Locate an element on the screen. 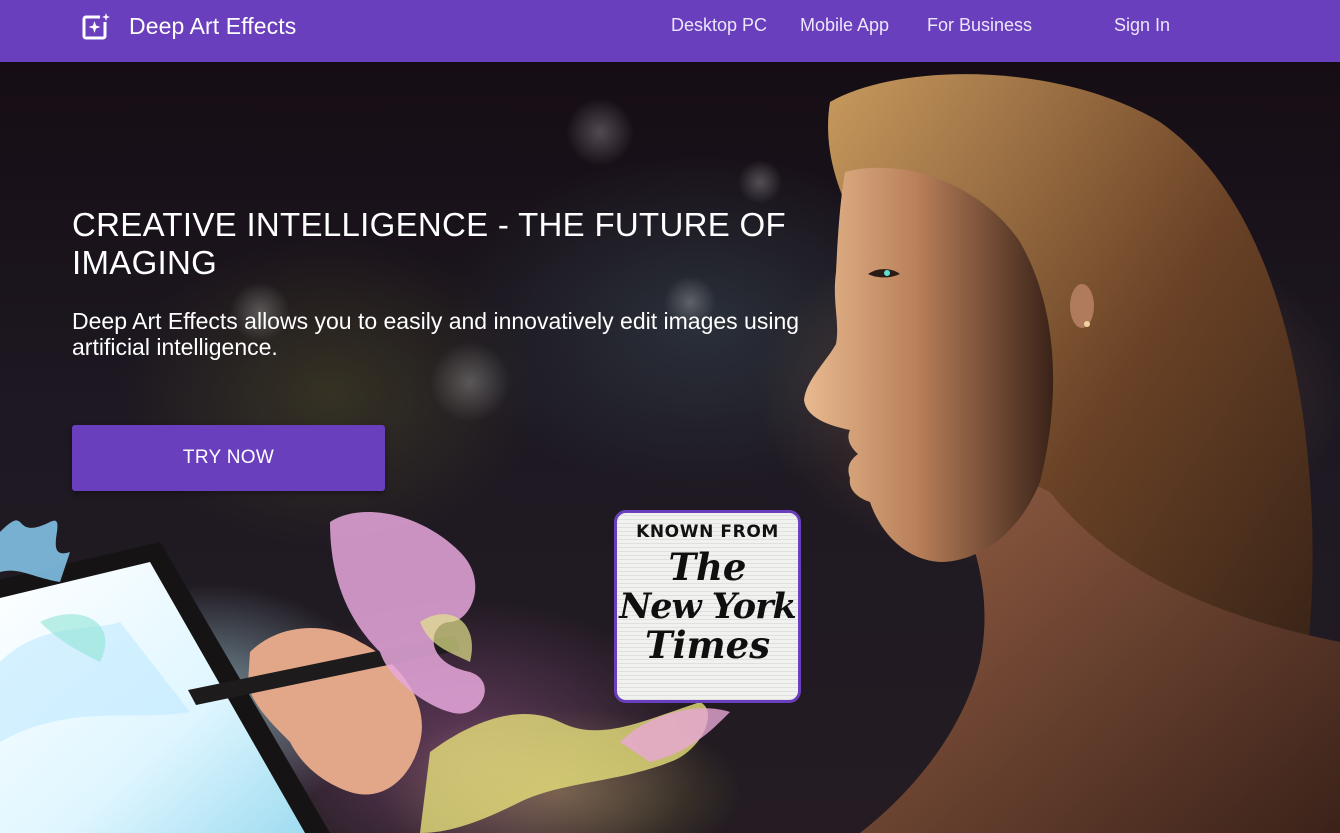  try-now-button: TRY NOW is located at coordinates (228, 458).